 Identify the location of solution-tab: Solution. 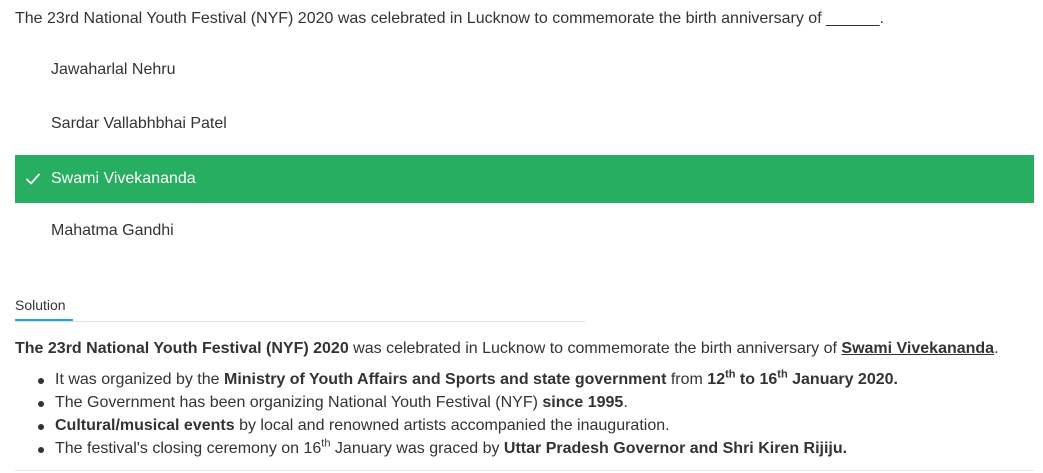
(40, 305).